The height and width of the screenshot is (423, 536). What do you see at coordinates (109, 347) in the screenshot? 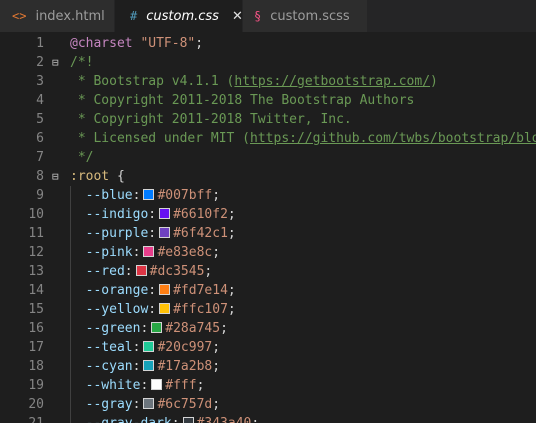
I see `css-custom-property: --teal` at bounding box center [109, 347].